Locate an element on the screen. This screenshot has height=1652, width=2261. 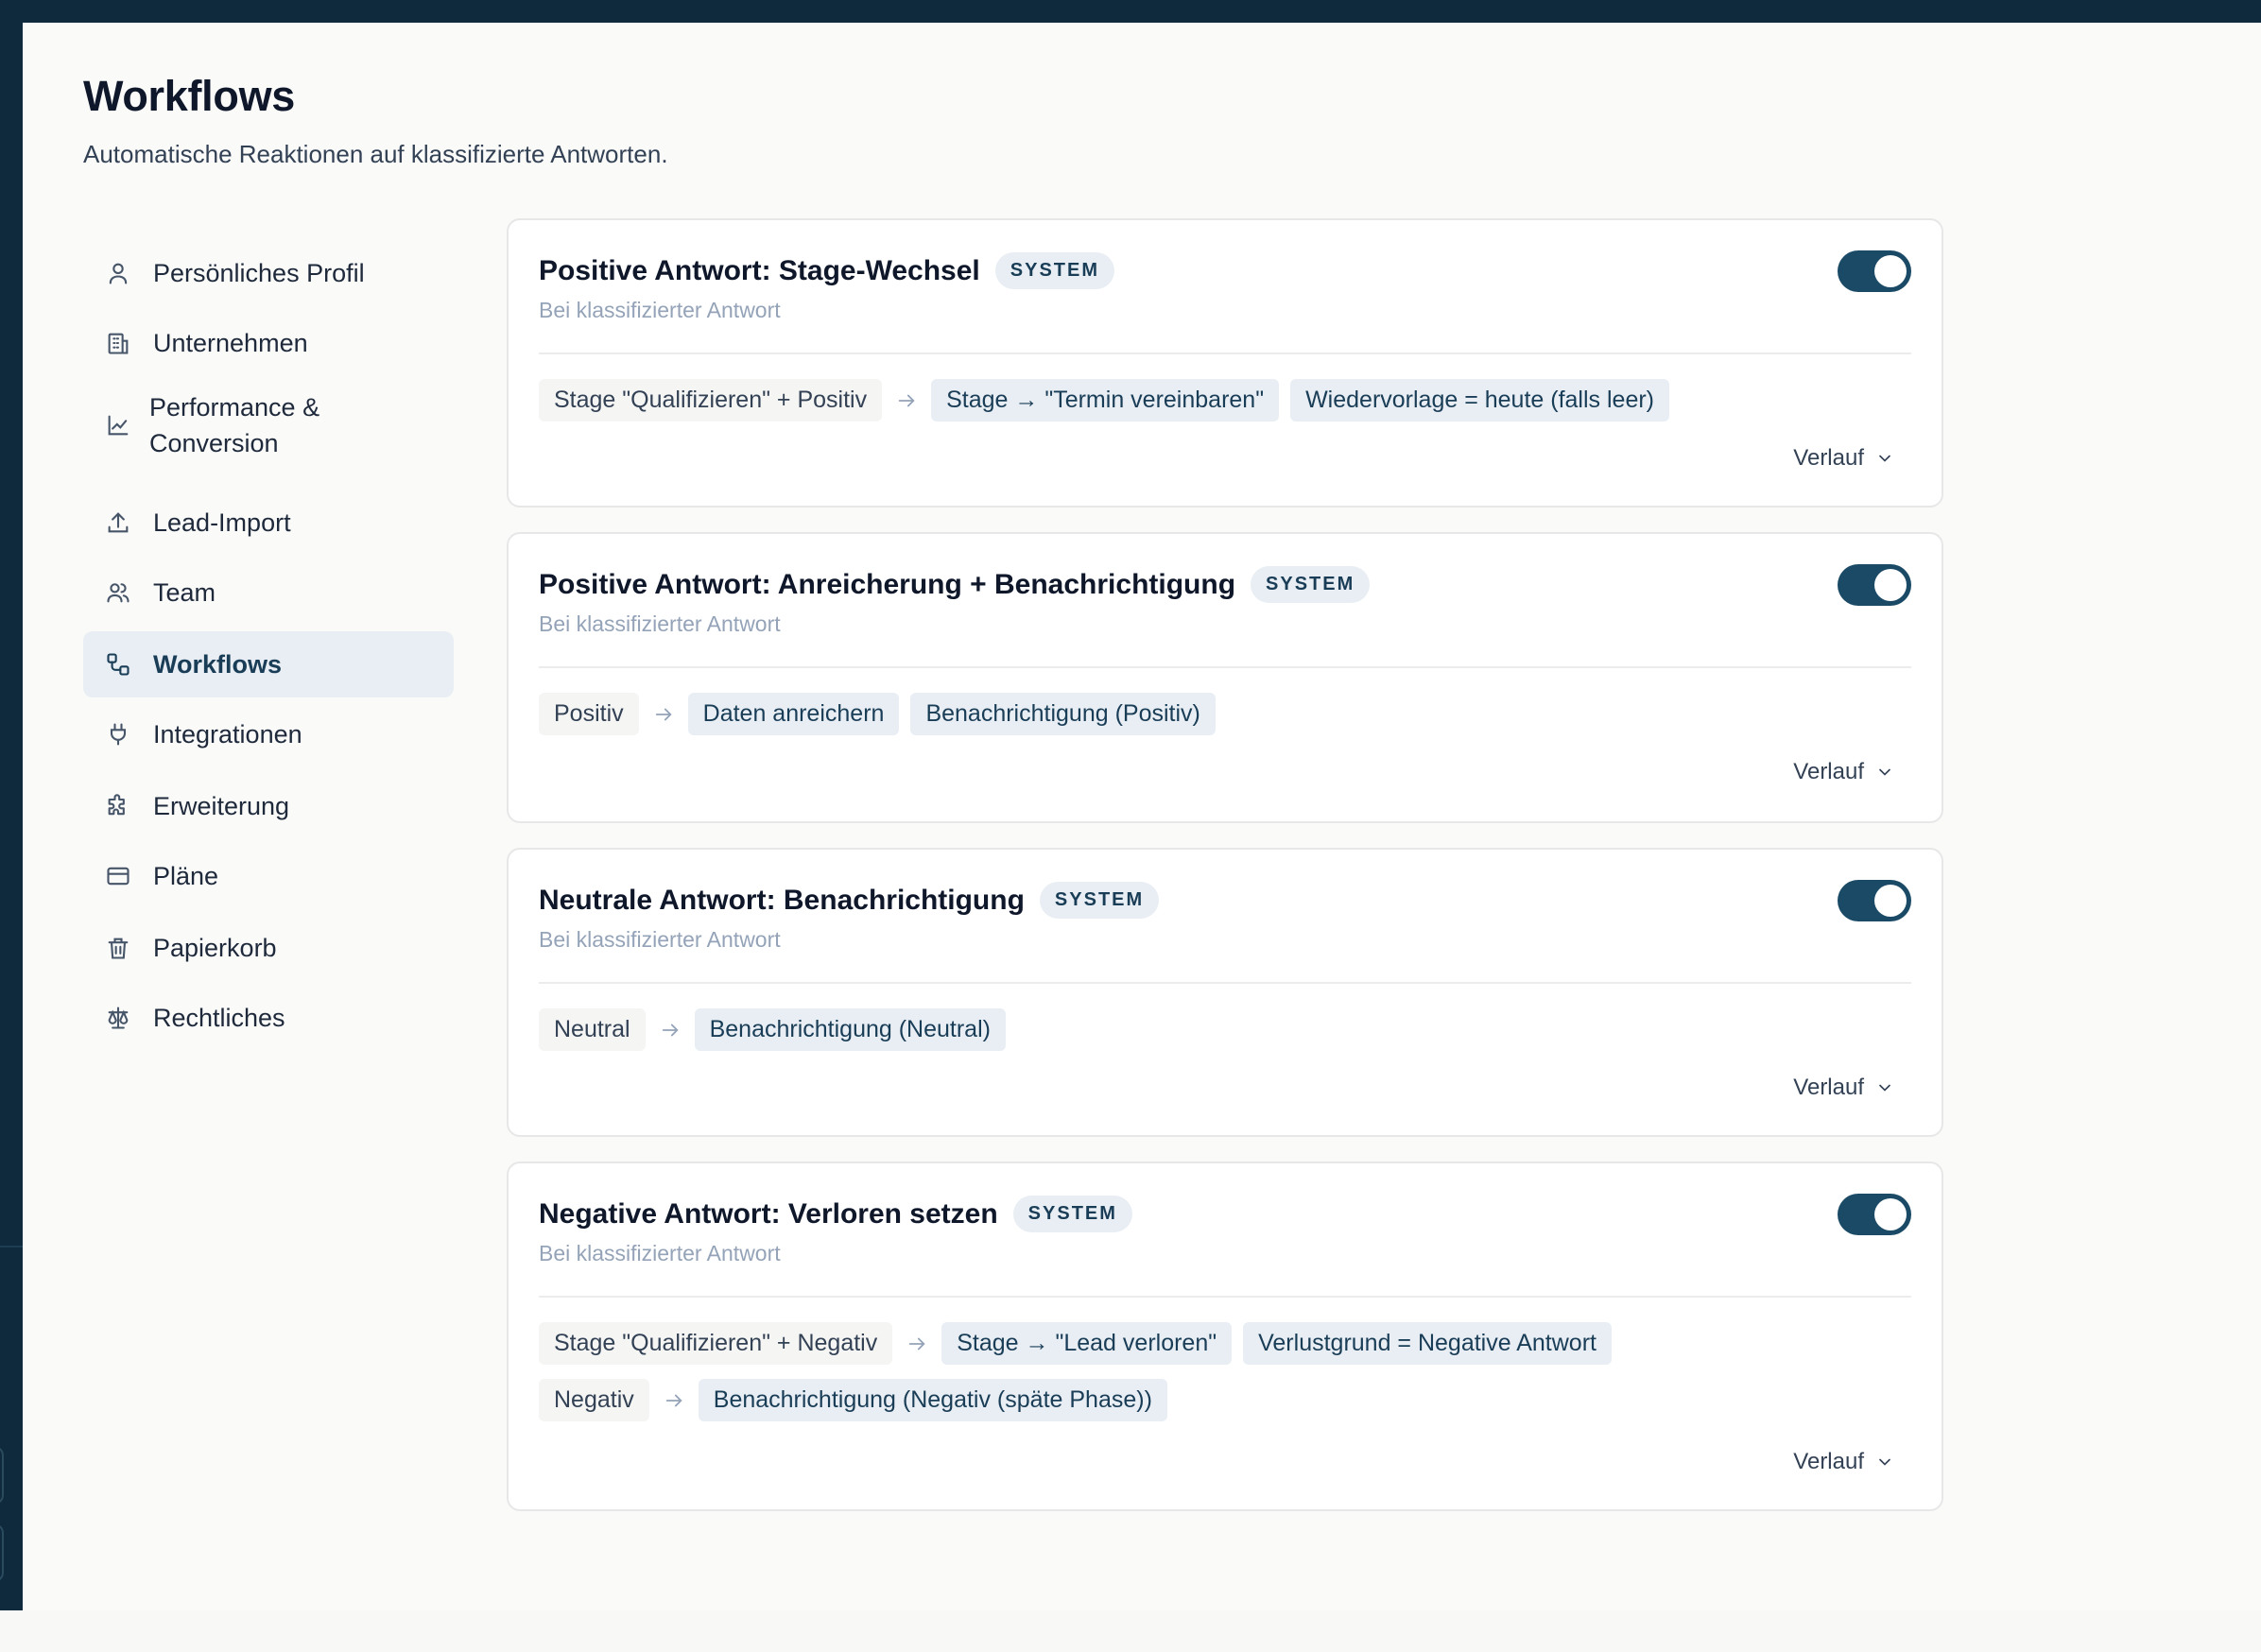
sidebar-item-label: Lead-Import is located at coordinates (222, 522).